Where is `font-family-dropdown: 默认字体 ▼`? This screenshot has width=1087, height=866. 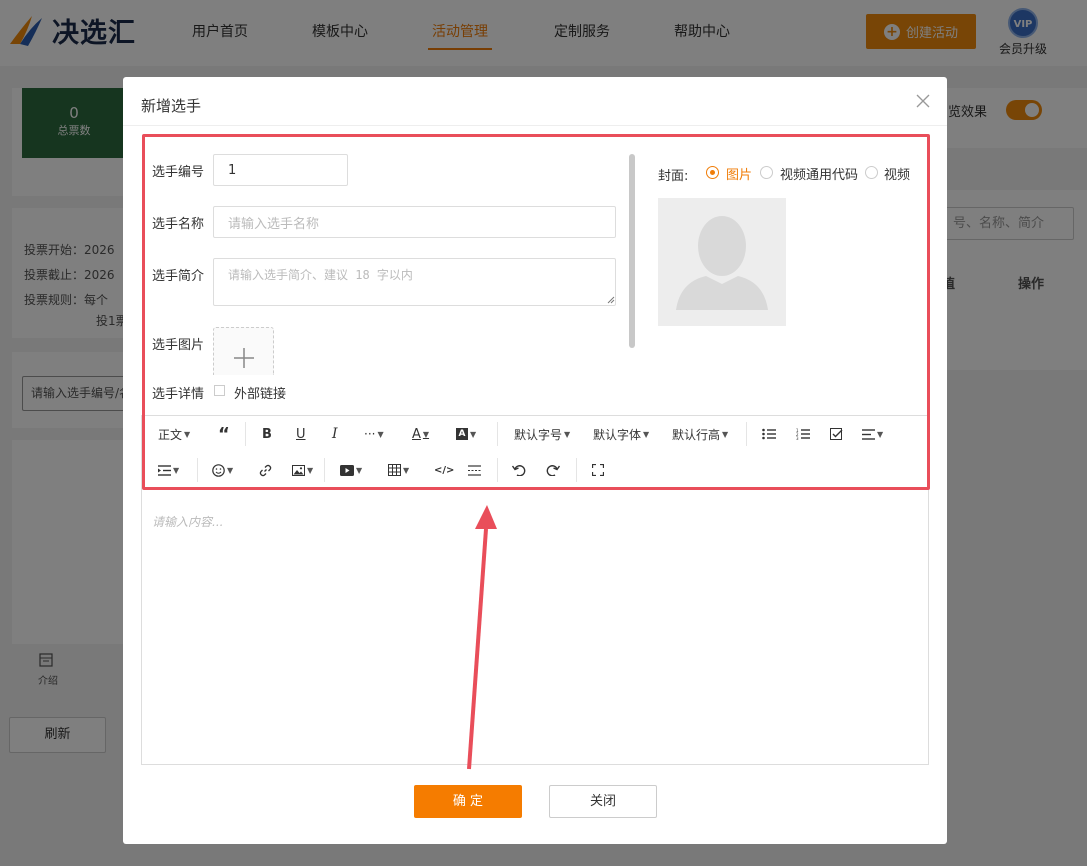 font-family-dropdown: 默认字体 ▼ is located at coordinates (621, 434).